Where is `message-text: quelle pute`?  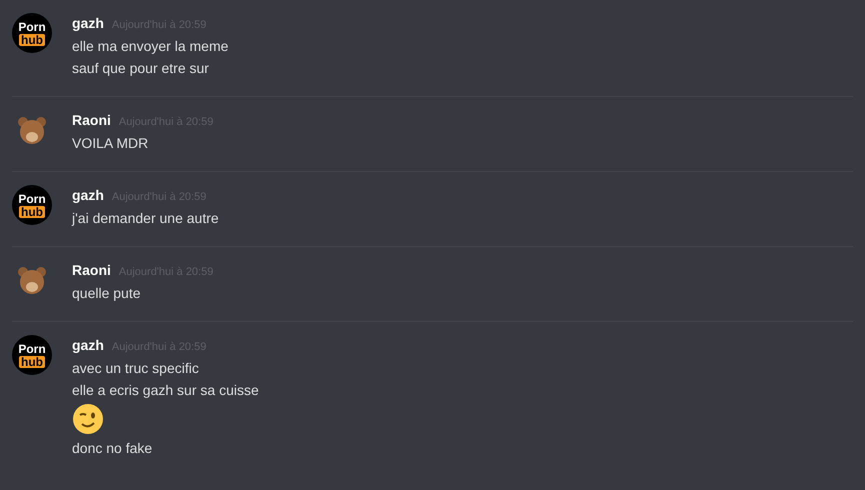
message-text: quelle pute is located at coordinates (106, 293).